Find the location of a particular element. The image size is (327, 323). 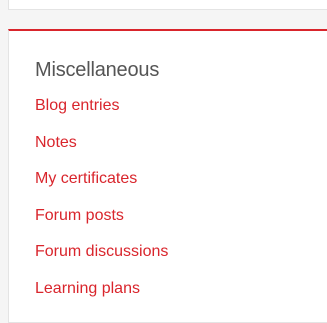

list-item: Notes is located at coordinates (101, 149).